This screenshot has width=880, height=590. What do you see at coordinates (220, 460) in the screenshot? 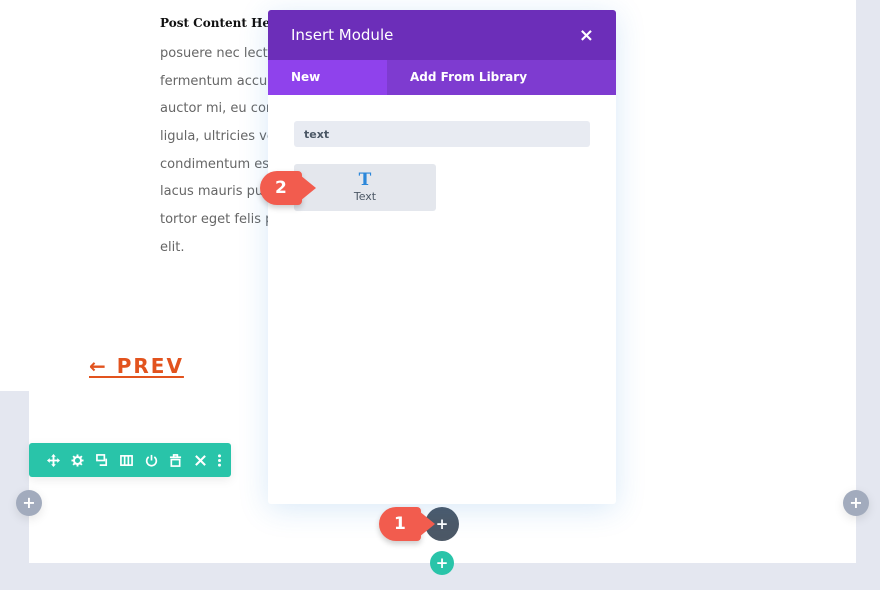
I see `more-options-icon` at bounding box center [220, 460].